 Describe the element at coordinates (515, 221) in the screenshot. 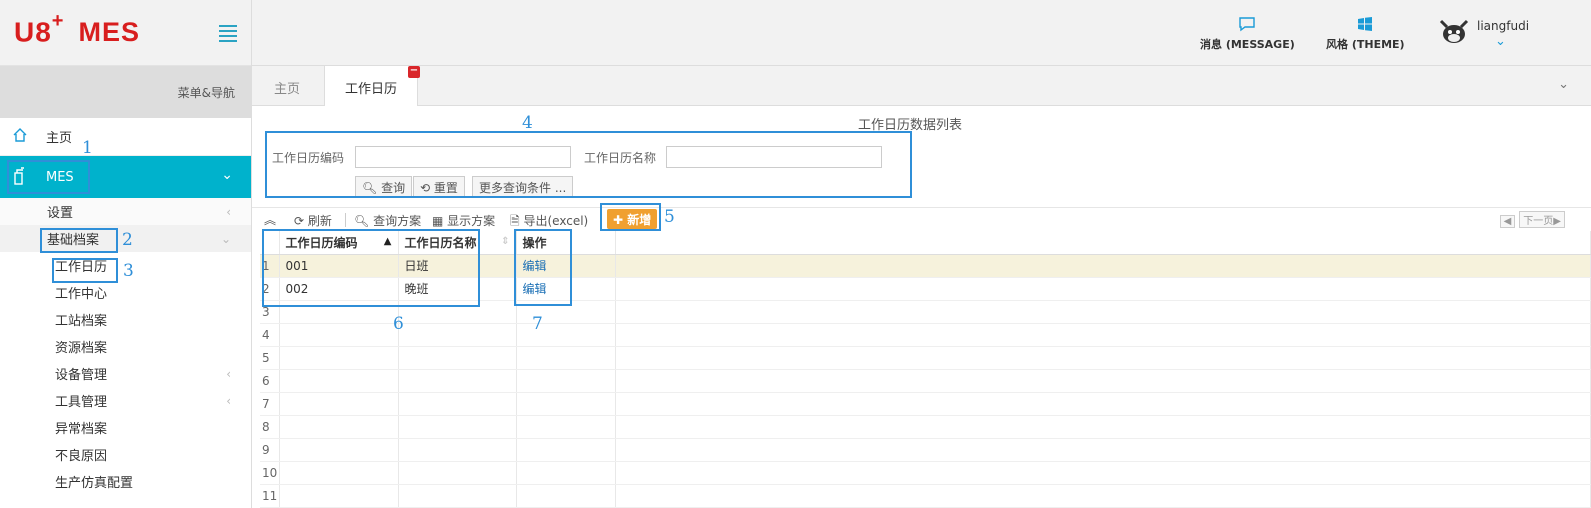

I see `file-icon: 🗎` at that location.